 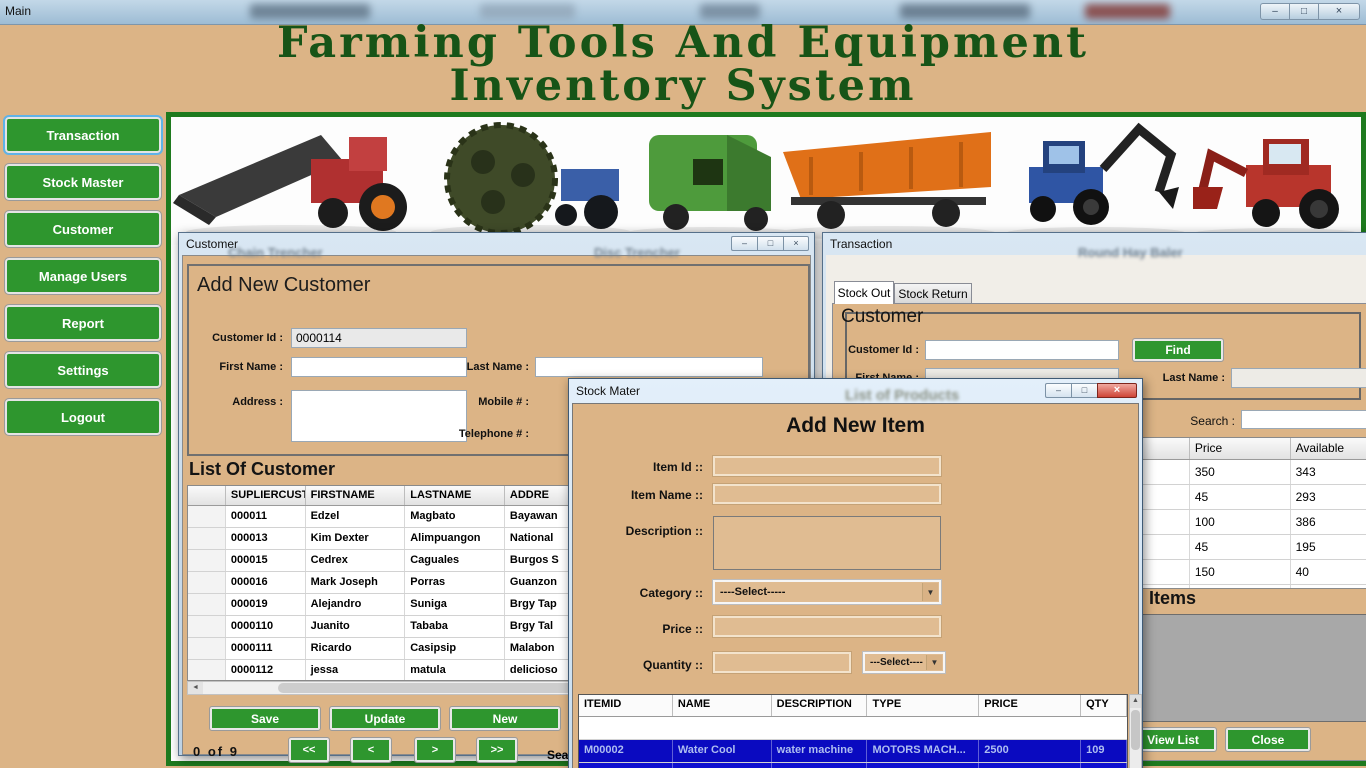 I want to click on sidebar-button: Transaction, so click(x=83, y=135).